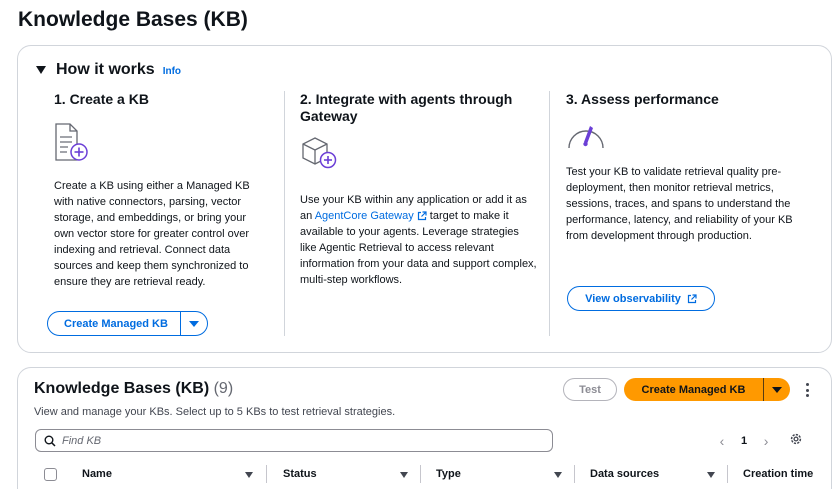 The image size is (839, 489). I want to click on create-primary-dropdown, so click(777, 389).